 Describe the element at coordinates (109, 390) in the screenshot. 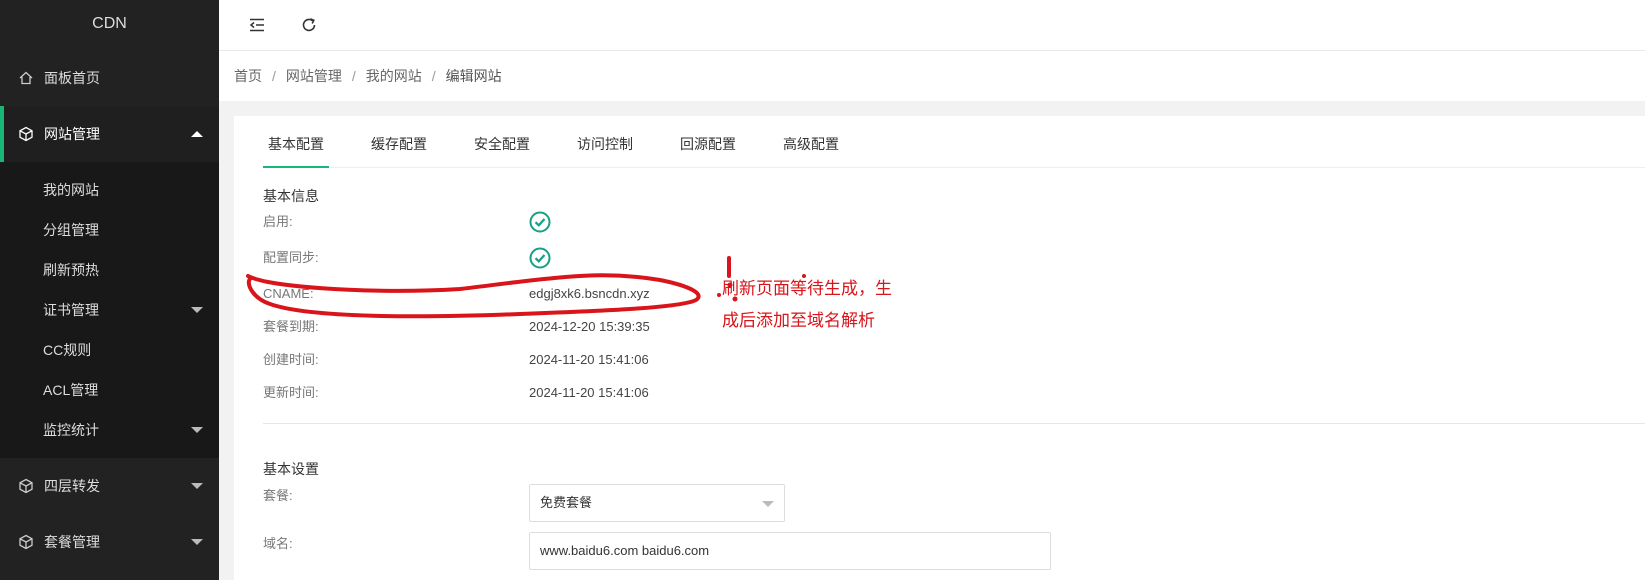

I see `sidebar-item-acl: ACL管理` at that location.